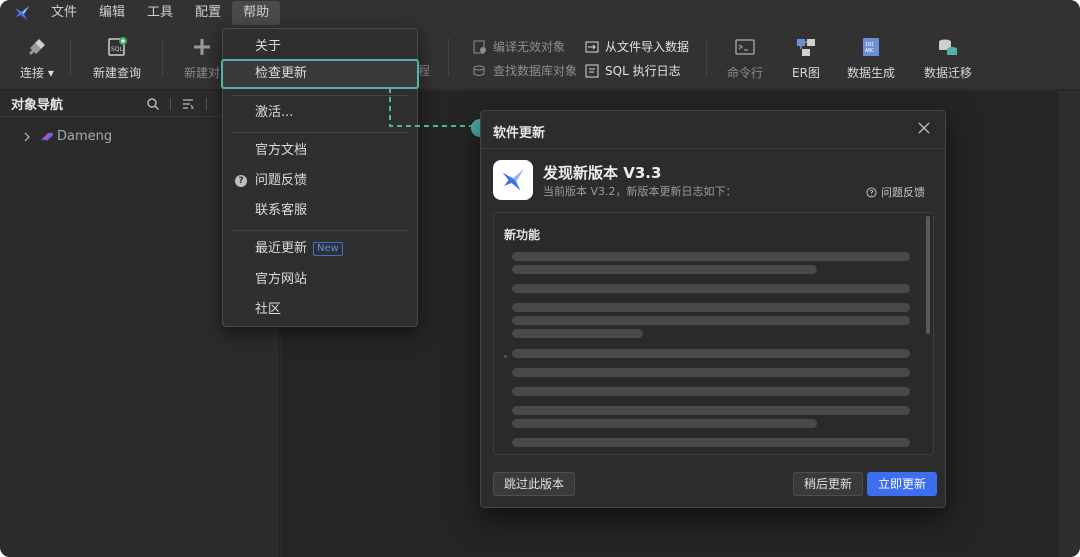 This screenshot has height=557, width=1080. What do you see at coordinates (117, 49) in the screenshot?
I see `svg-text: SQL` at bounding box center [117, 49].